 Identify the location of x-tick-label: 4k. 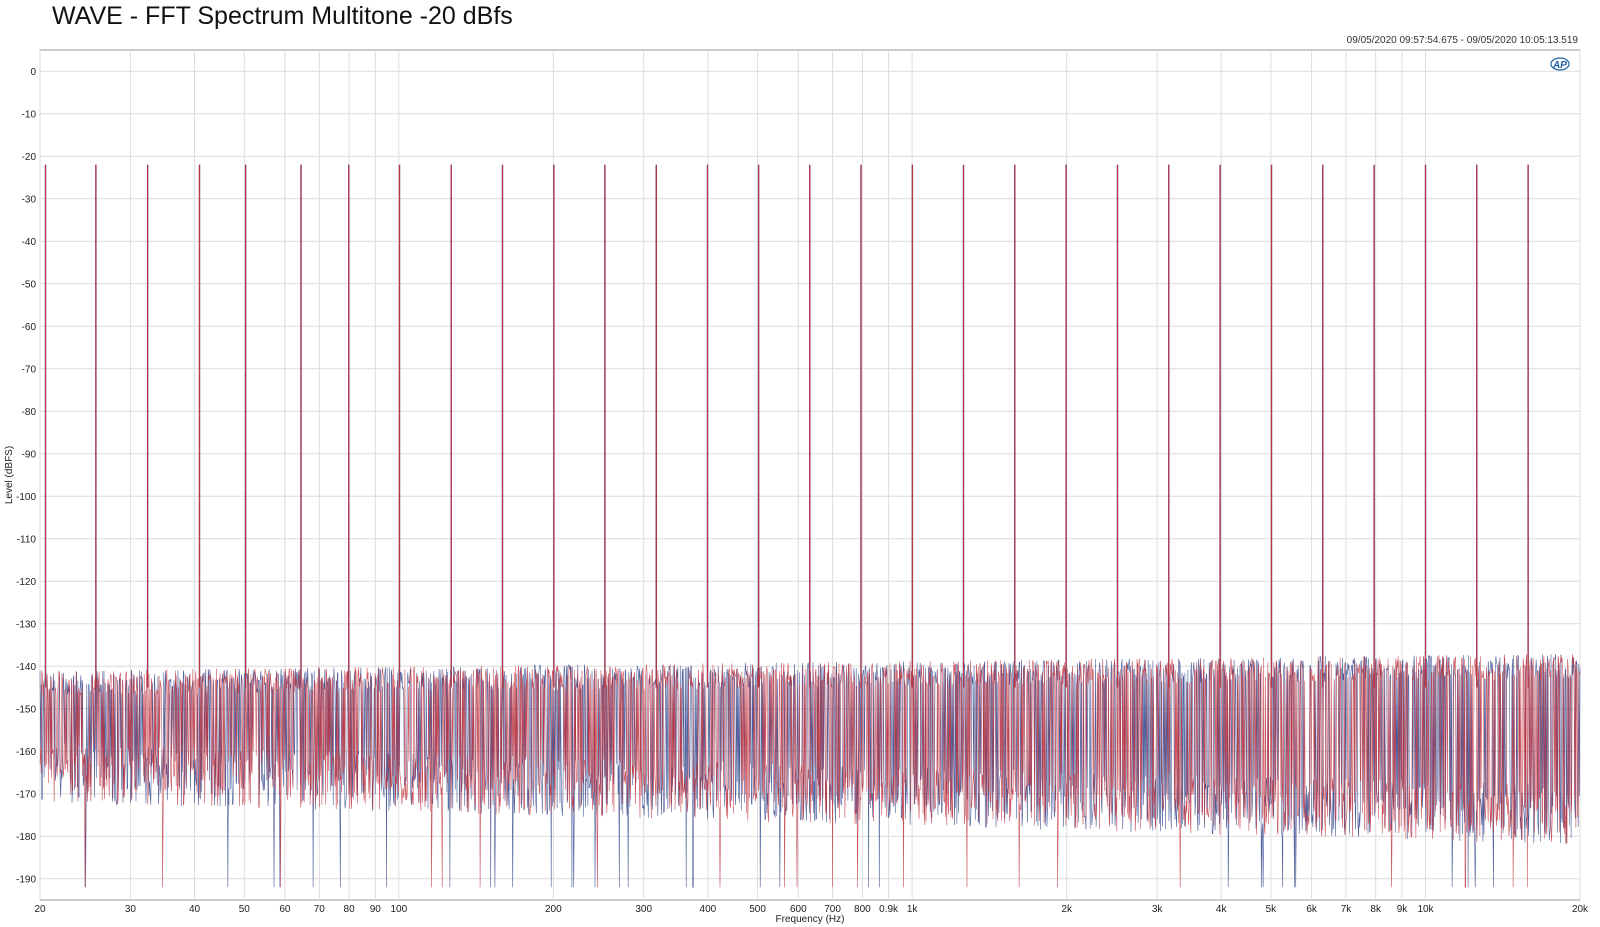
(1222, 909).